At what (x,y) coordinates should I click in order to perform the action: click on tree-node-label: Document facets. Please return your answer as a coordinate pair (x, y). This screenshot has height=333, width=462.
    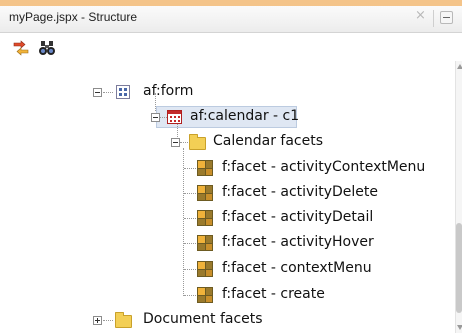
    Looking at the image, I should click on (203, 319).